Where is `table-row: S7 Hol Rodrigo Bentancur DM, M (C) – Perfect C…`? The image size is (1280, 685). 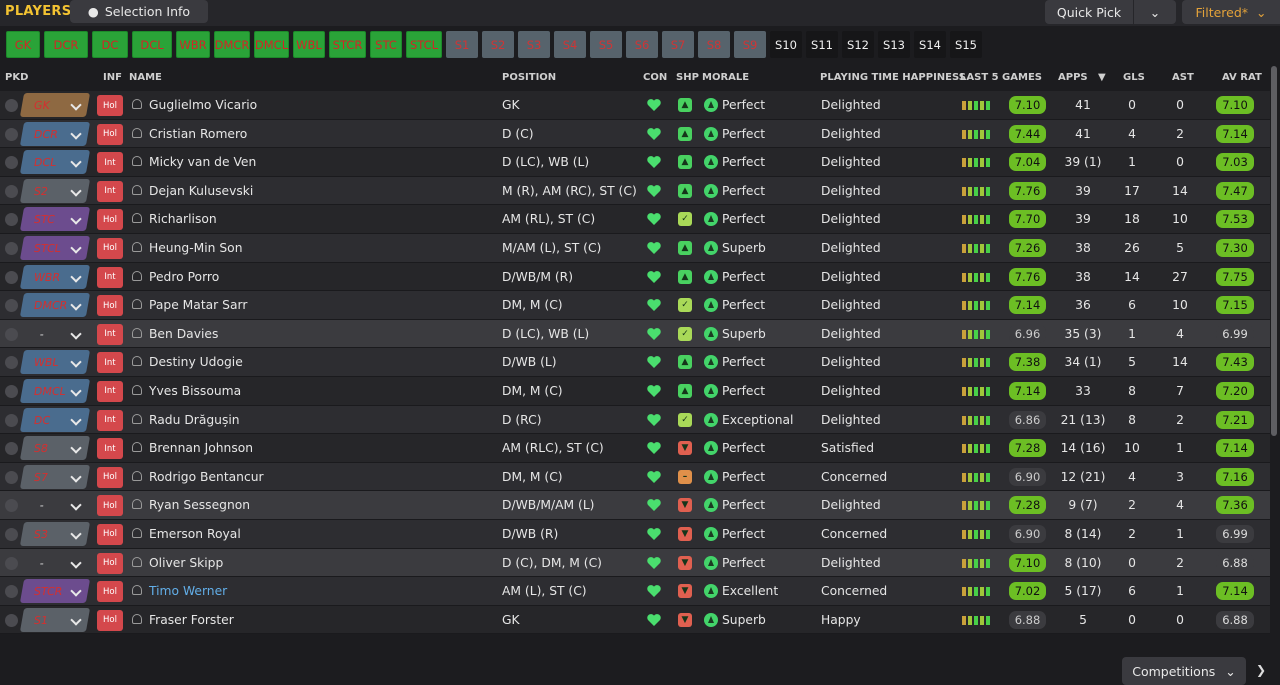
table-row: S7 Hol Rodrigo Bentancur DM, M (C) – Perfect C… is located at coordinates (635, 477).